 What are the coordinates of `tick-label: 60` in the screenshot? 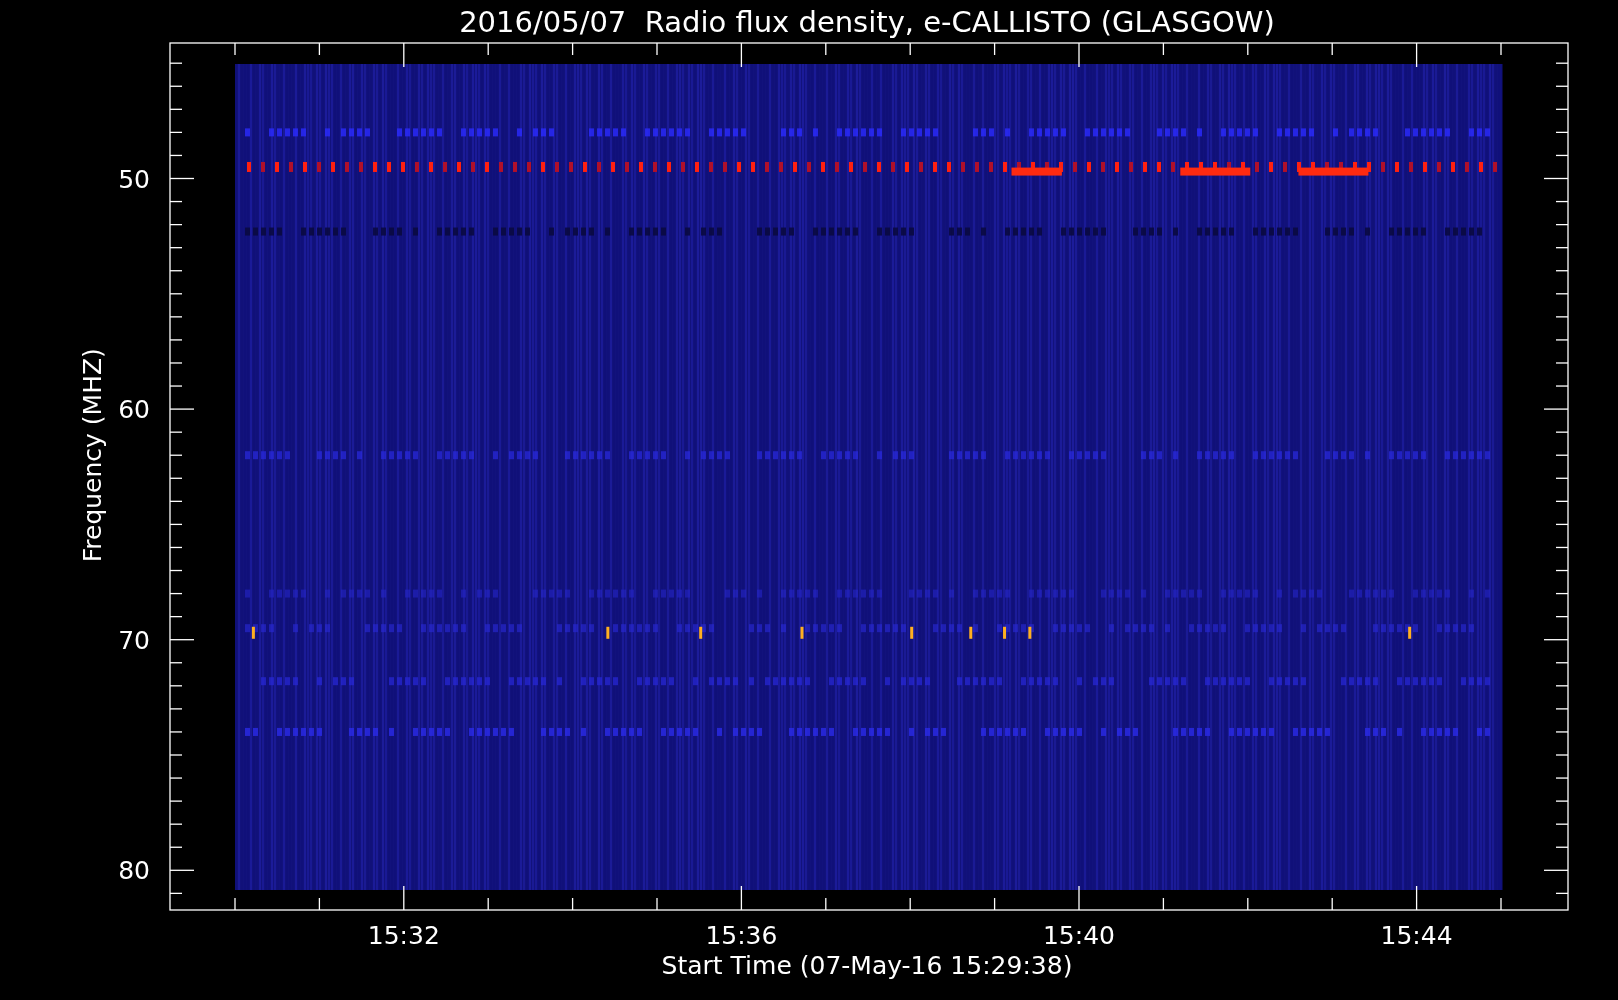 It's located at (134, 410).